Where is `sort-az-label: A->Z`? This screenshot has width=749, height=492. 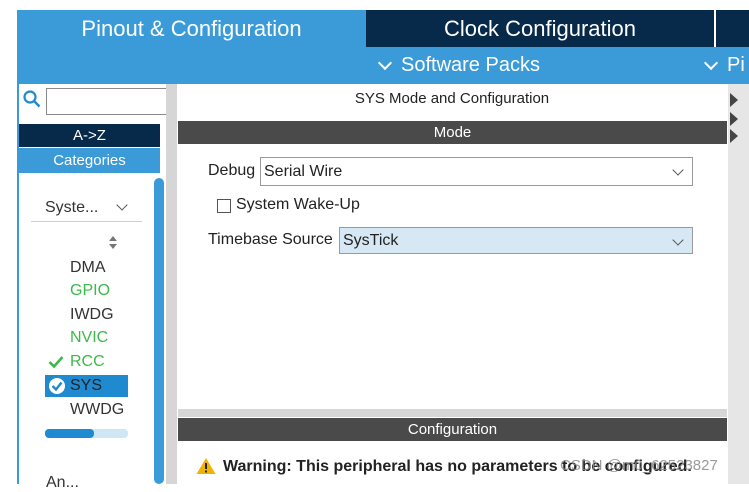
sort-az-label: A->Z is located at coordinates (89, 135).